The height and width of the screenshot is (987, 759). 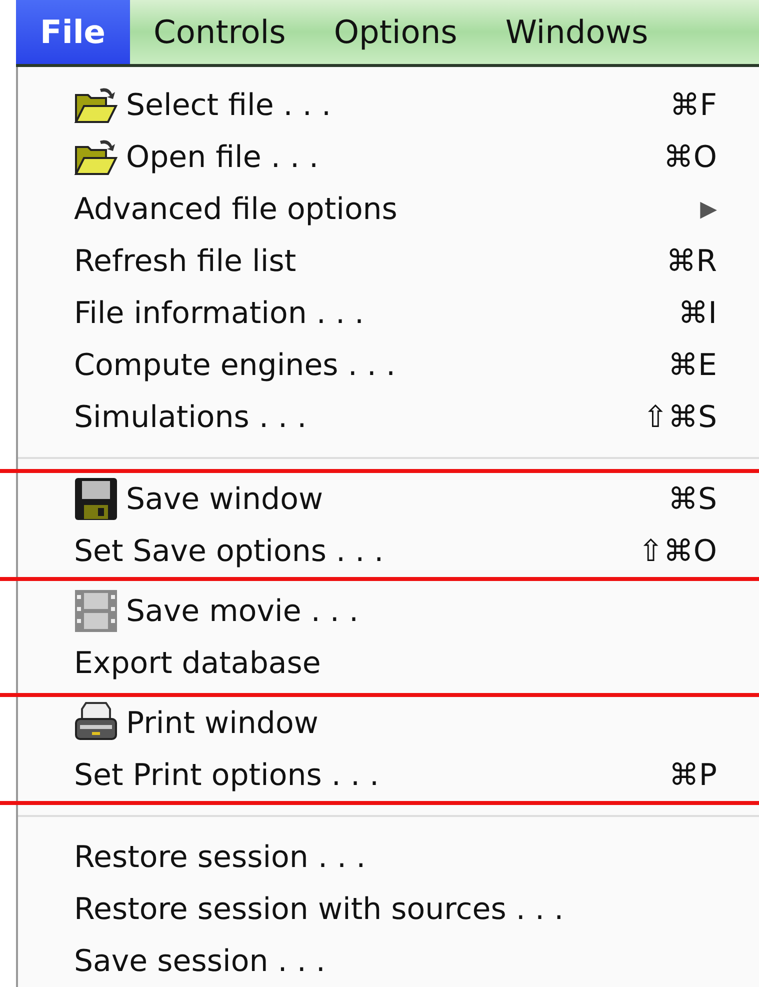 I want to click on item-label: Restore session . . ., so click(x=220, y=857).